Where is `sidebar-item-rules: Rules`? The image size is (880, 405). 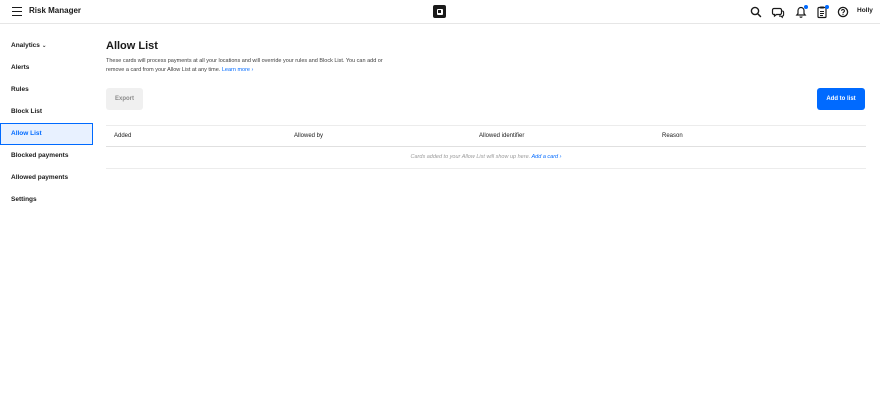 sidebar-item-rules: Rules is located at coordinates (46, 90).